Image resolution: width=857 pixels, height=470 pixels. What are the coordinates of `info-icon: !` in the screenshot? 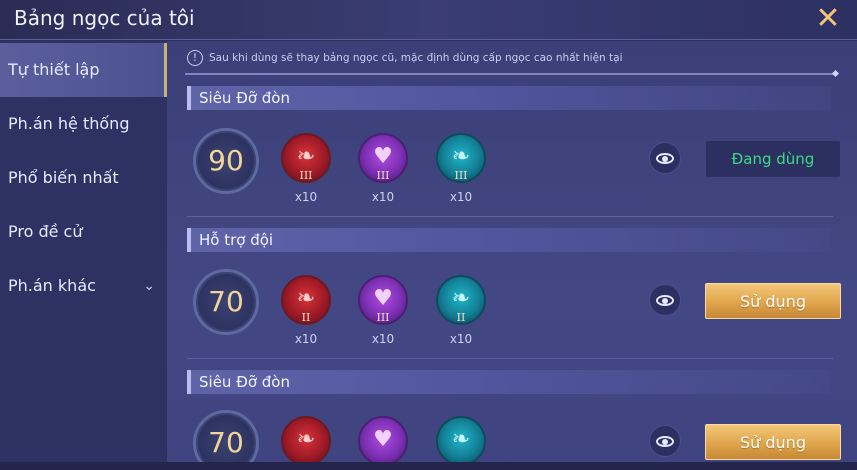 It's located at (195, 58).